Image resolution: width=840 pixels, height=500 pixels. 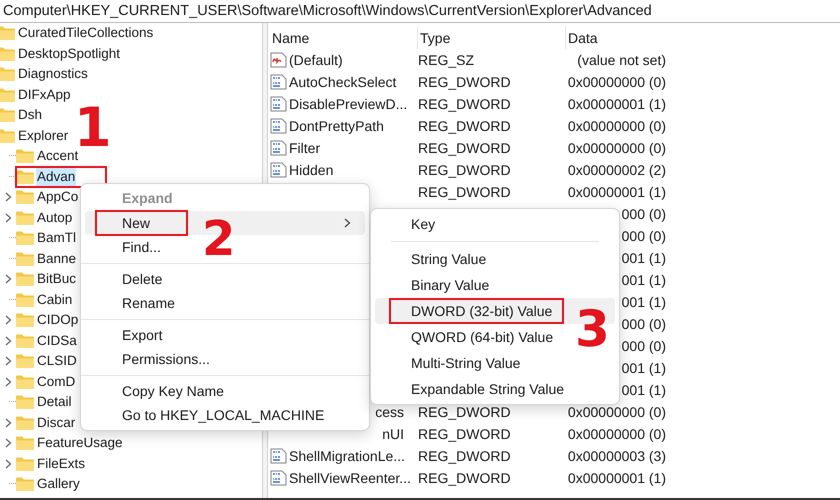 What do you see at coordinates (495, 259) in the screenshot?
I see `menu-item: String Value` at bounding box center [495, 259].